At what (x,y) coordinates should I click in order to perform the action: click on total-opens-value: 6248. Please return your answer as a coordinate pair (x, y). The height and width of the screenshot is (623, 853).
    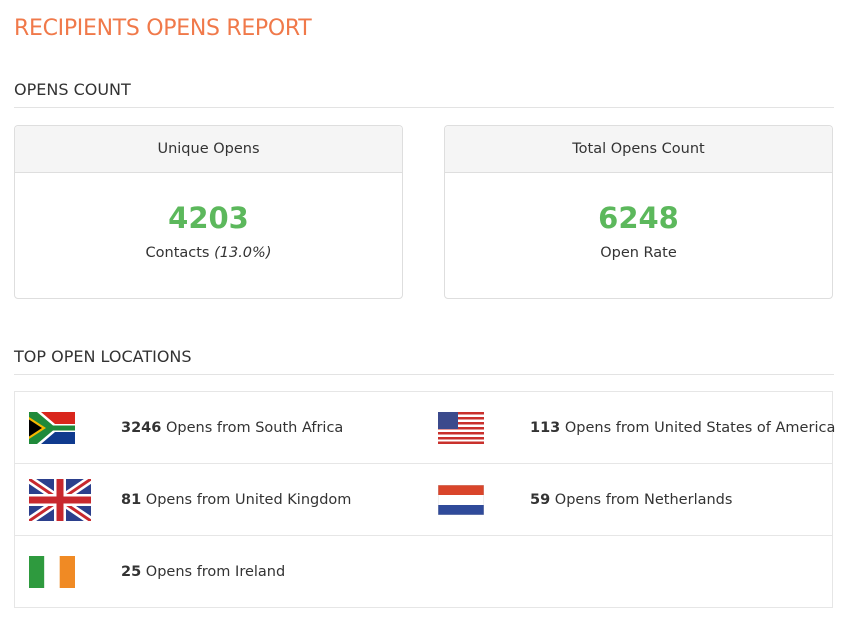
    Looking at the image, I should click on (638, 218).